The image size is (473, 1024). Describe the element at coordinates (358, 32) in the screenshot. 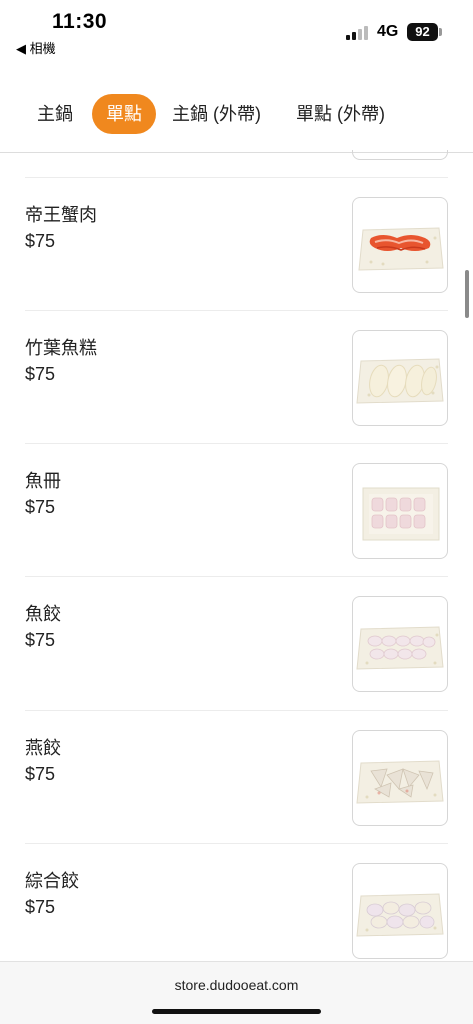

I see `signal-icon` at that location.